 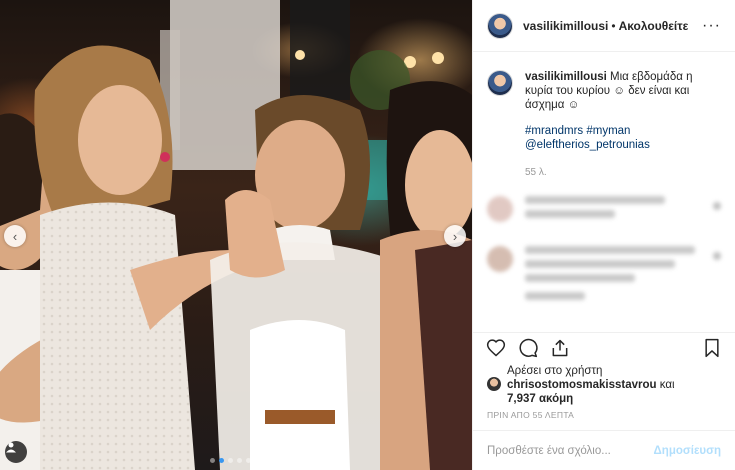 What do you see at coordinates (554, 131) in the screenshot?
I see `hashtag-mrandmrs: #mrandmrs` at bounding box center [554, 131].